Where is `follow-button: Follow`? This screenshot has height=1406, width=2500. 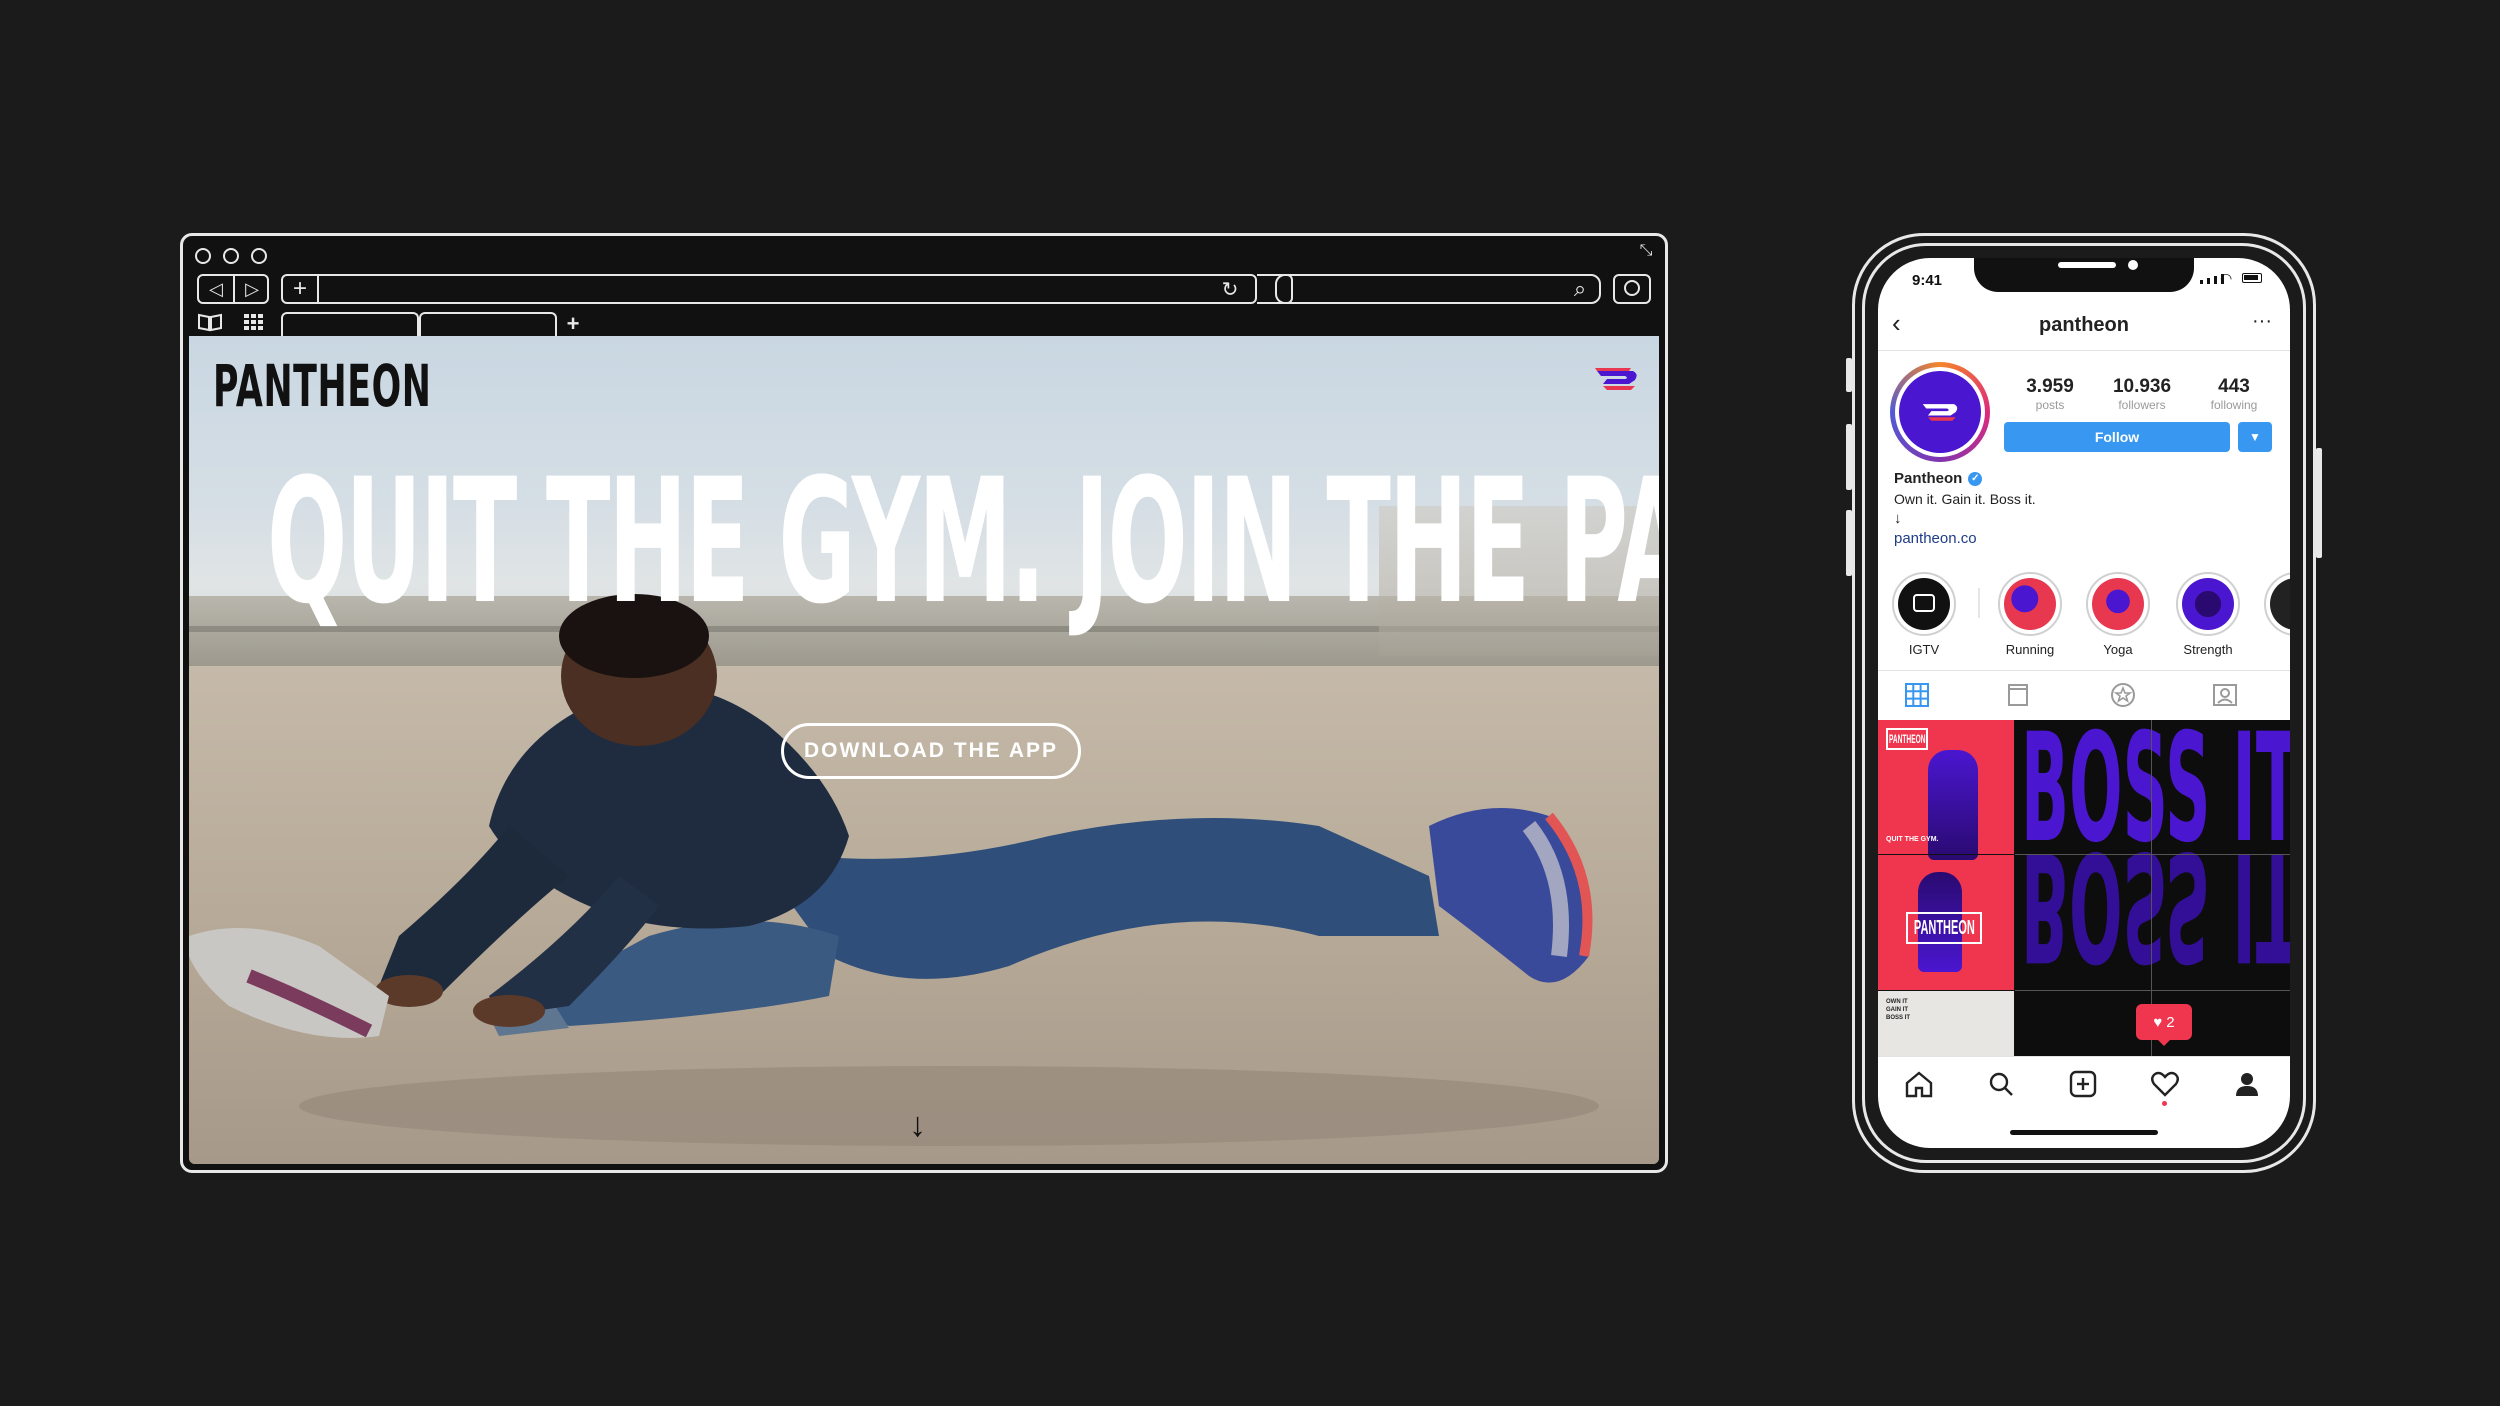 follow-button: Follow is located at coordinates (2117, 437).